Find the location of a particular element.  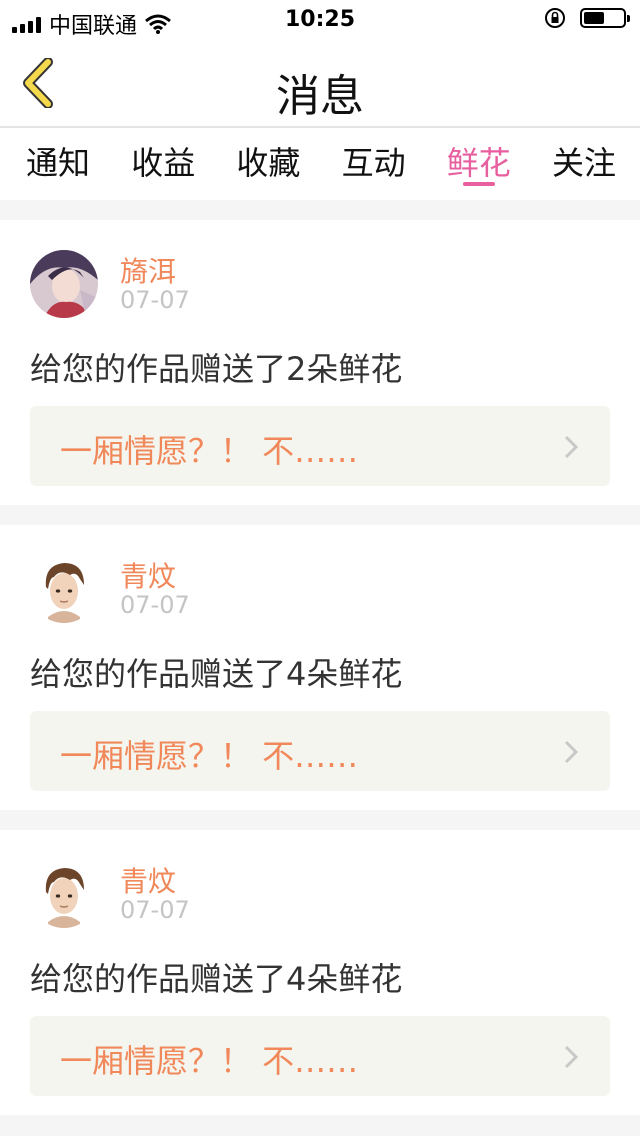

status-bar: 中国联通 10:25 is located at coordinates (320, 20).